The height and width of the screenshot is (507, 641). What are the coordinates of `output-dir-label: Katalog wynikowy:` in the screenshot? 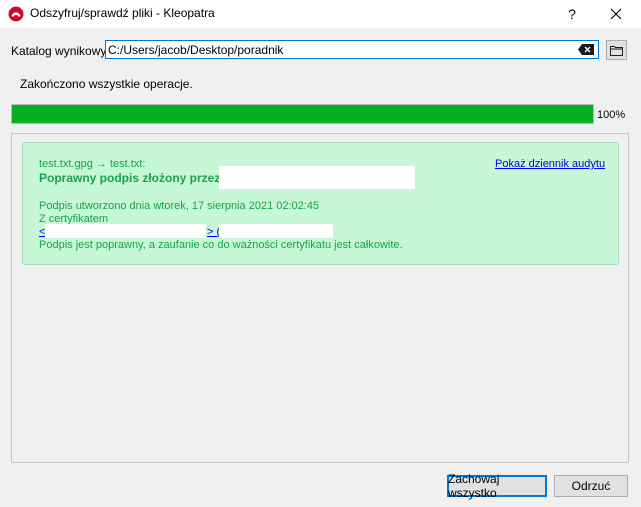 It's located at (60, 51).